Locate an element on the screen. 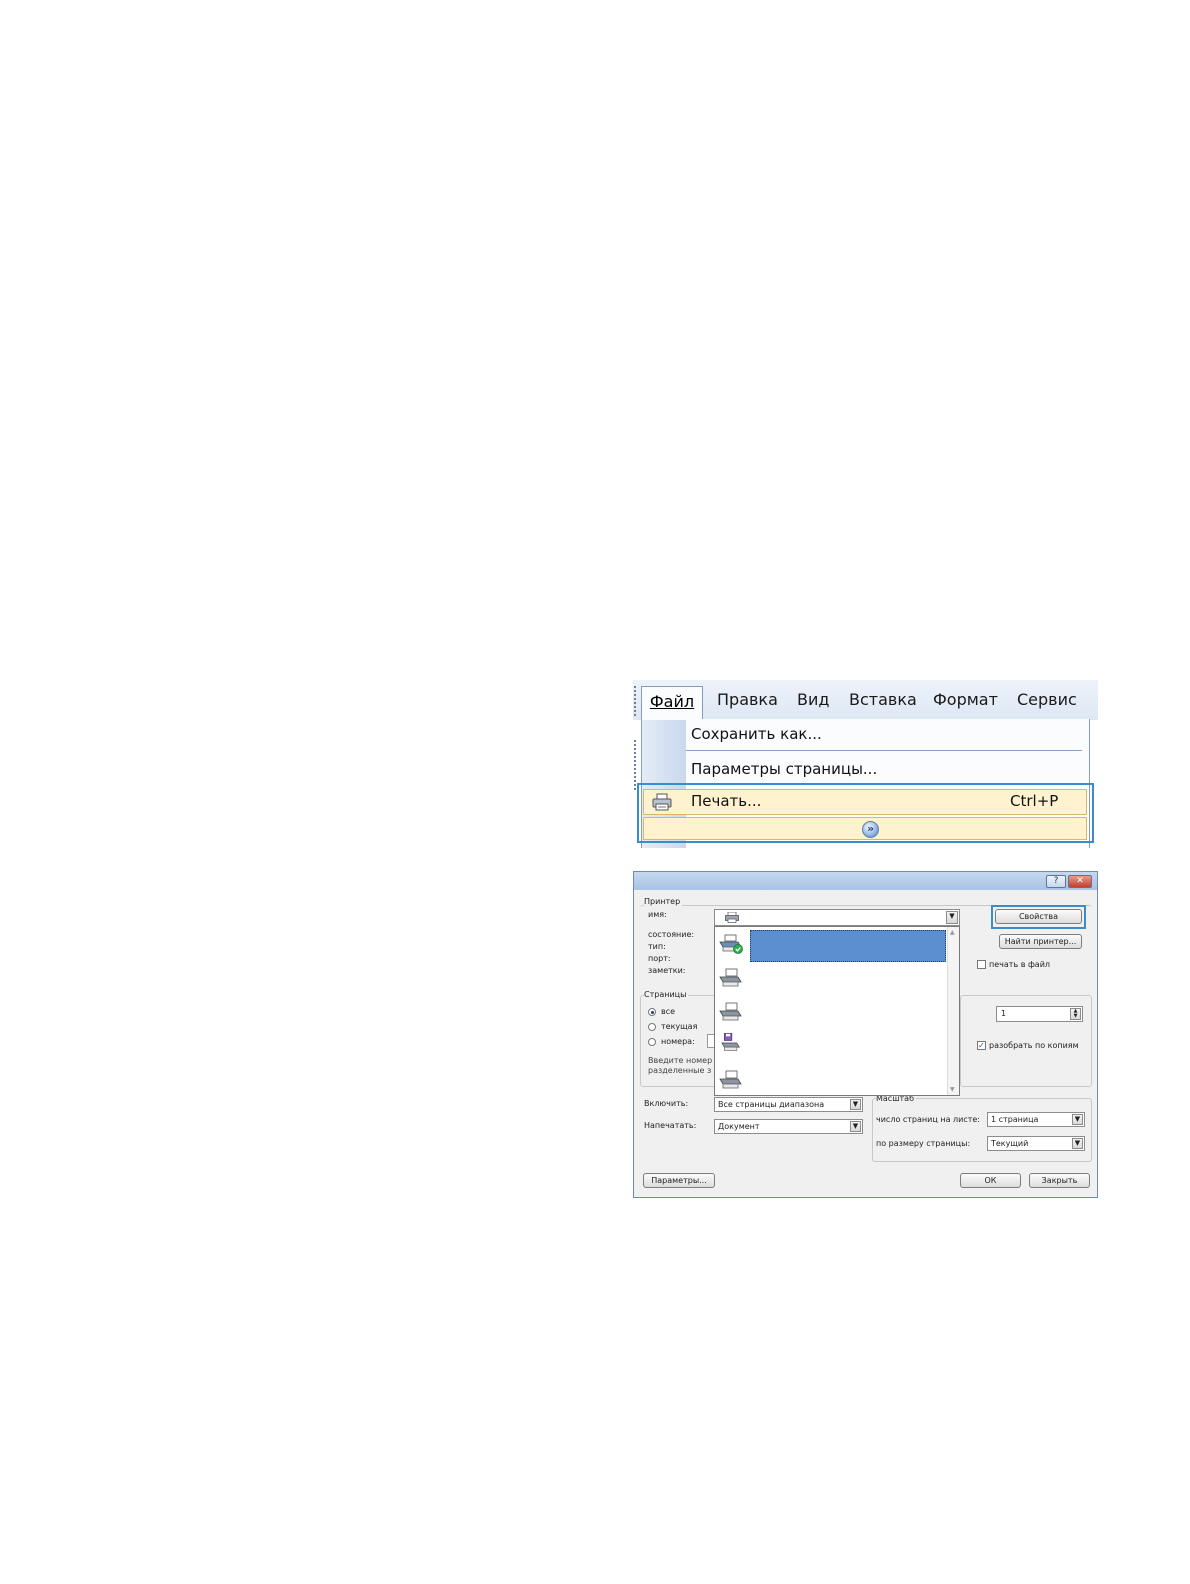  help-button: ? is located at coordinates (1056, 881).